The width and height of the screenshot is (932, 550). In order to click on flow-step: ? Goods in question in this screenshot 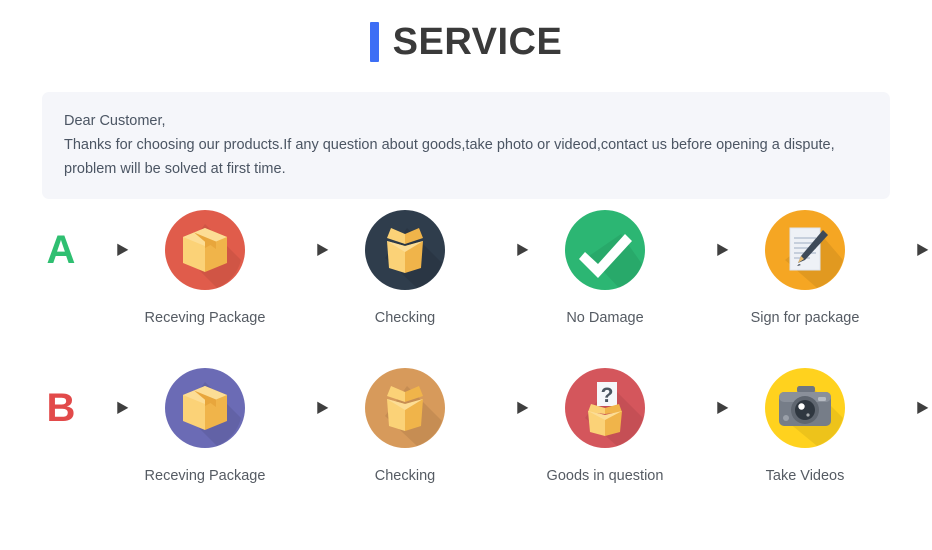, I will do `click(605, 426)`.